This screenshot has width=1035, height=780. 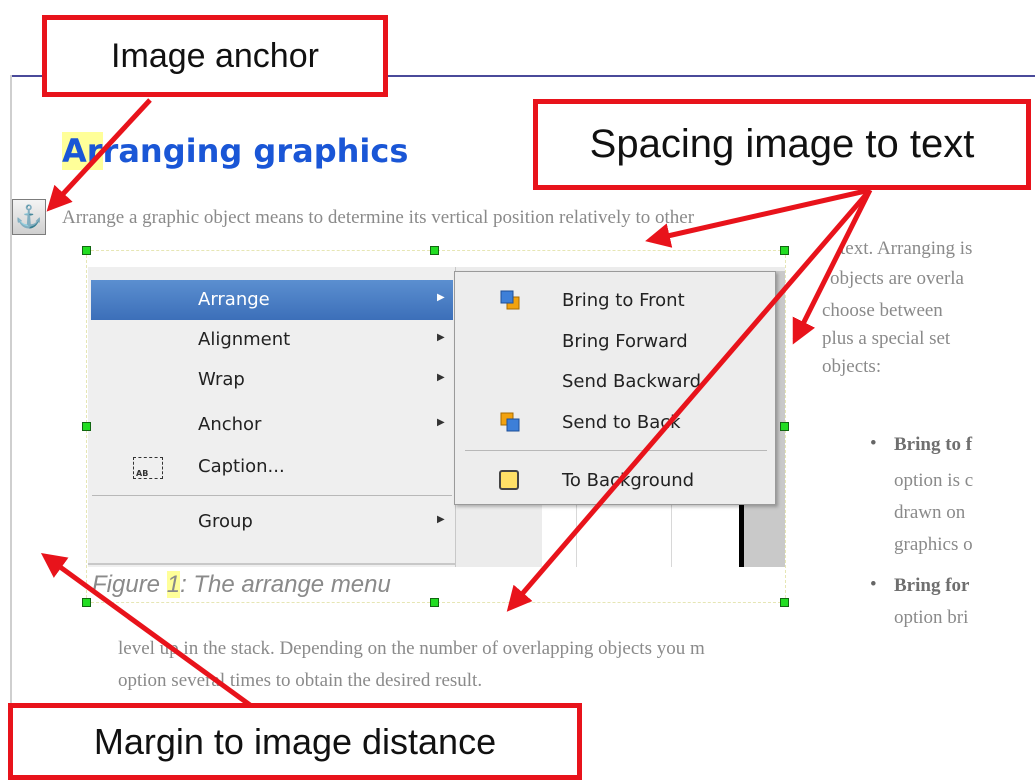 I want to click on arrow-margin, so click(x=146, y=630).